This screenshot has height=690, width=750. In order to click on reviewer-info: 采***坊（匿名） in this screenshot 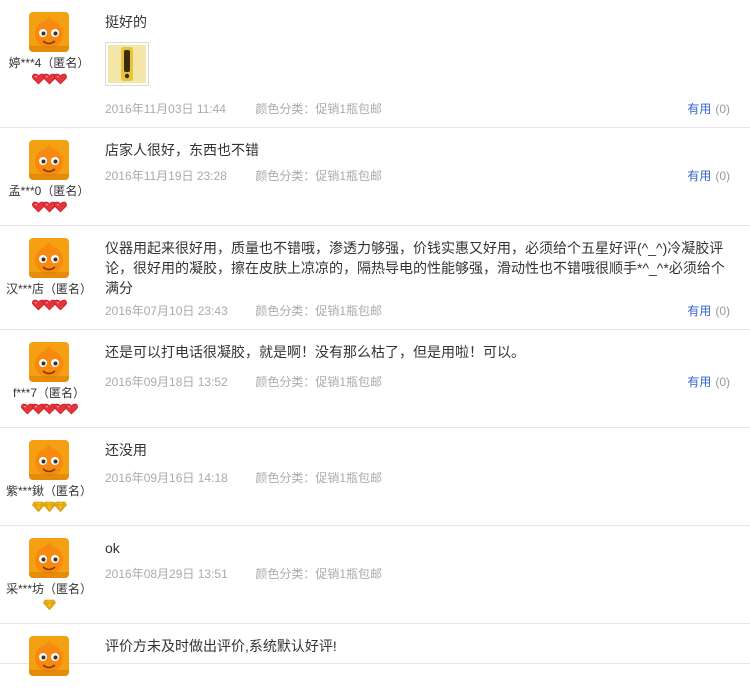, I will do `click(49, 574)`.